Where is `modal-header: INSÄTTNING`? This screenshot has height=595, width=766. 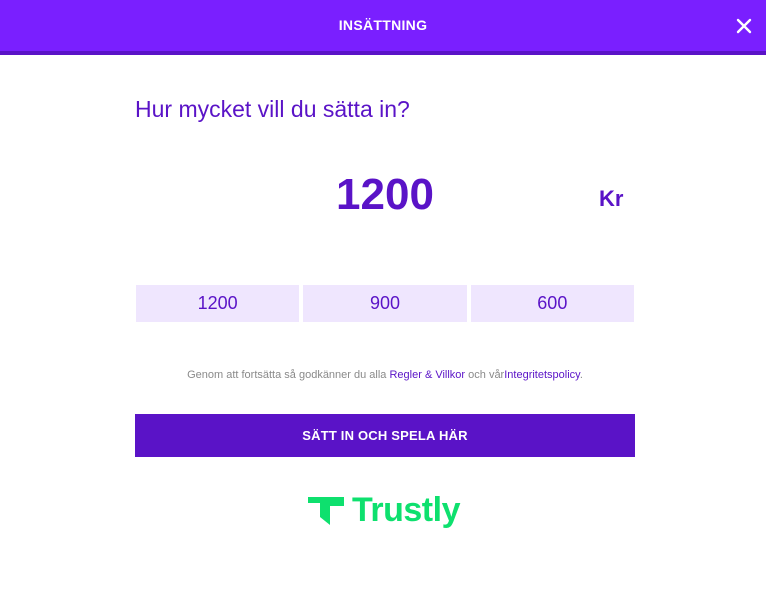
modal-header: INSÄTTNING is located at coordinates (383, 27).